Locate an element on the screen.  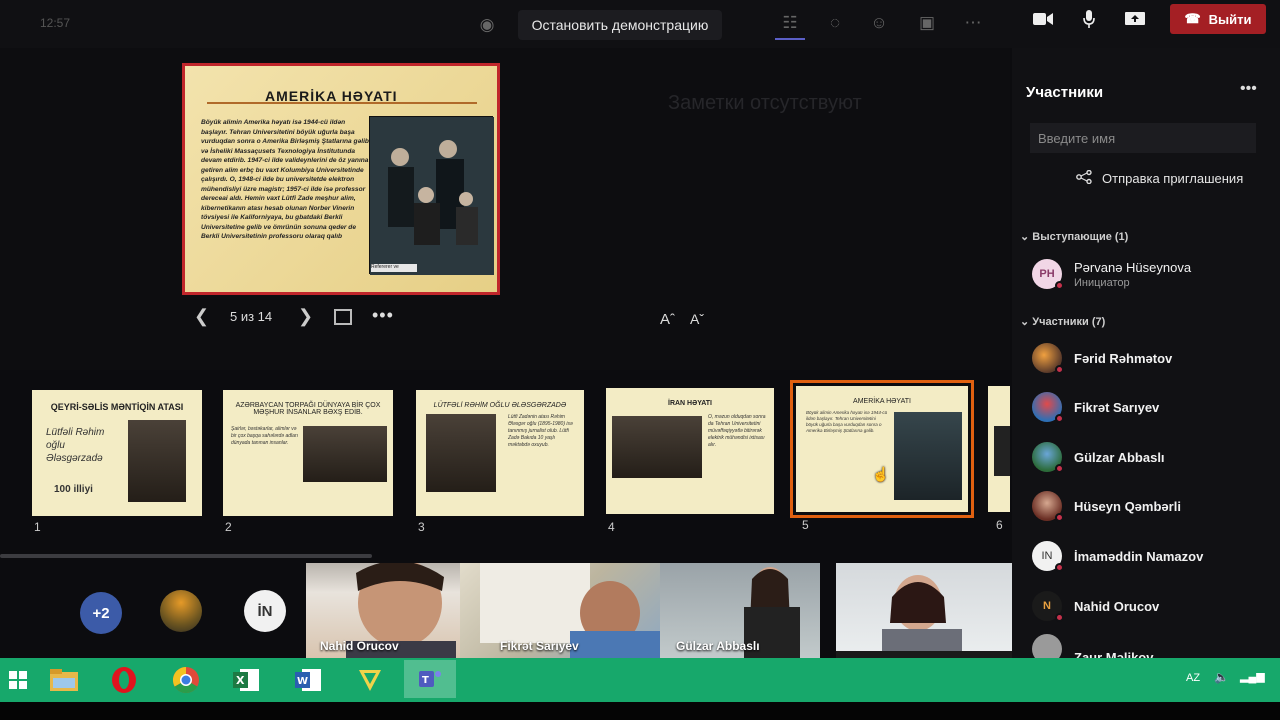
presenters-header: Выступающие (1) is located at coordinates (1080, 237).